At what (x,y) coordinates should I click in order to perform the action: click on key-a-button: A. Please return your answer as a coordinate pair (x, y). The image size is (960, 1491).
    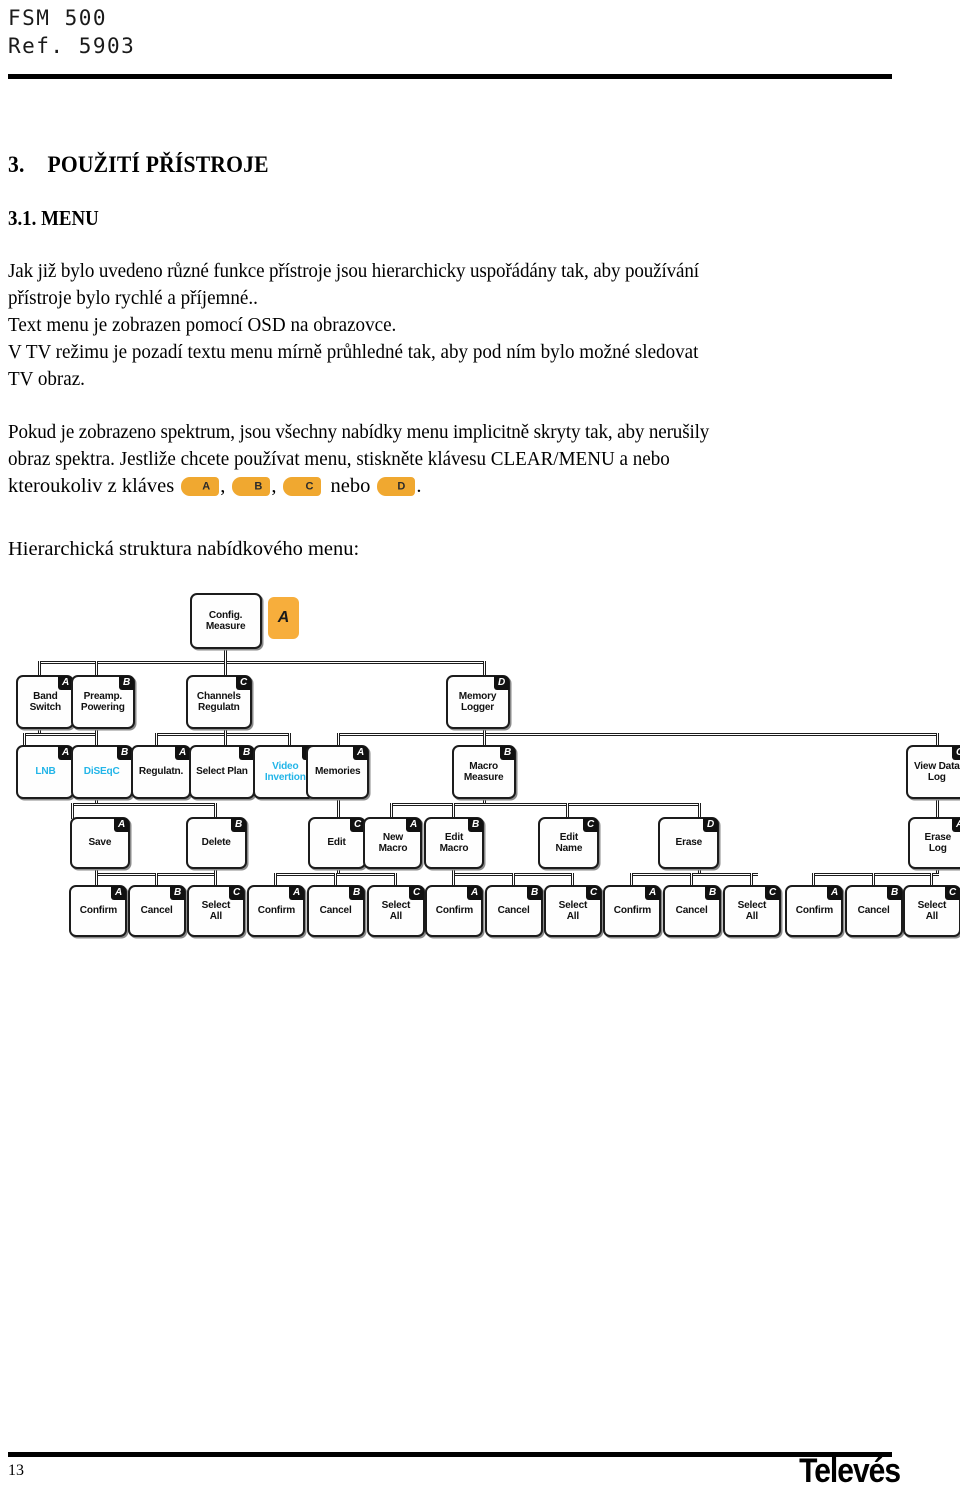
    Looking at the image, I should click on (200, 486).